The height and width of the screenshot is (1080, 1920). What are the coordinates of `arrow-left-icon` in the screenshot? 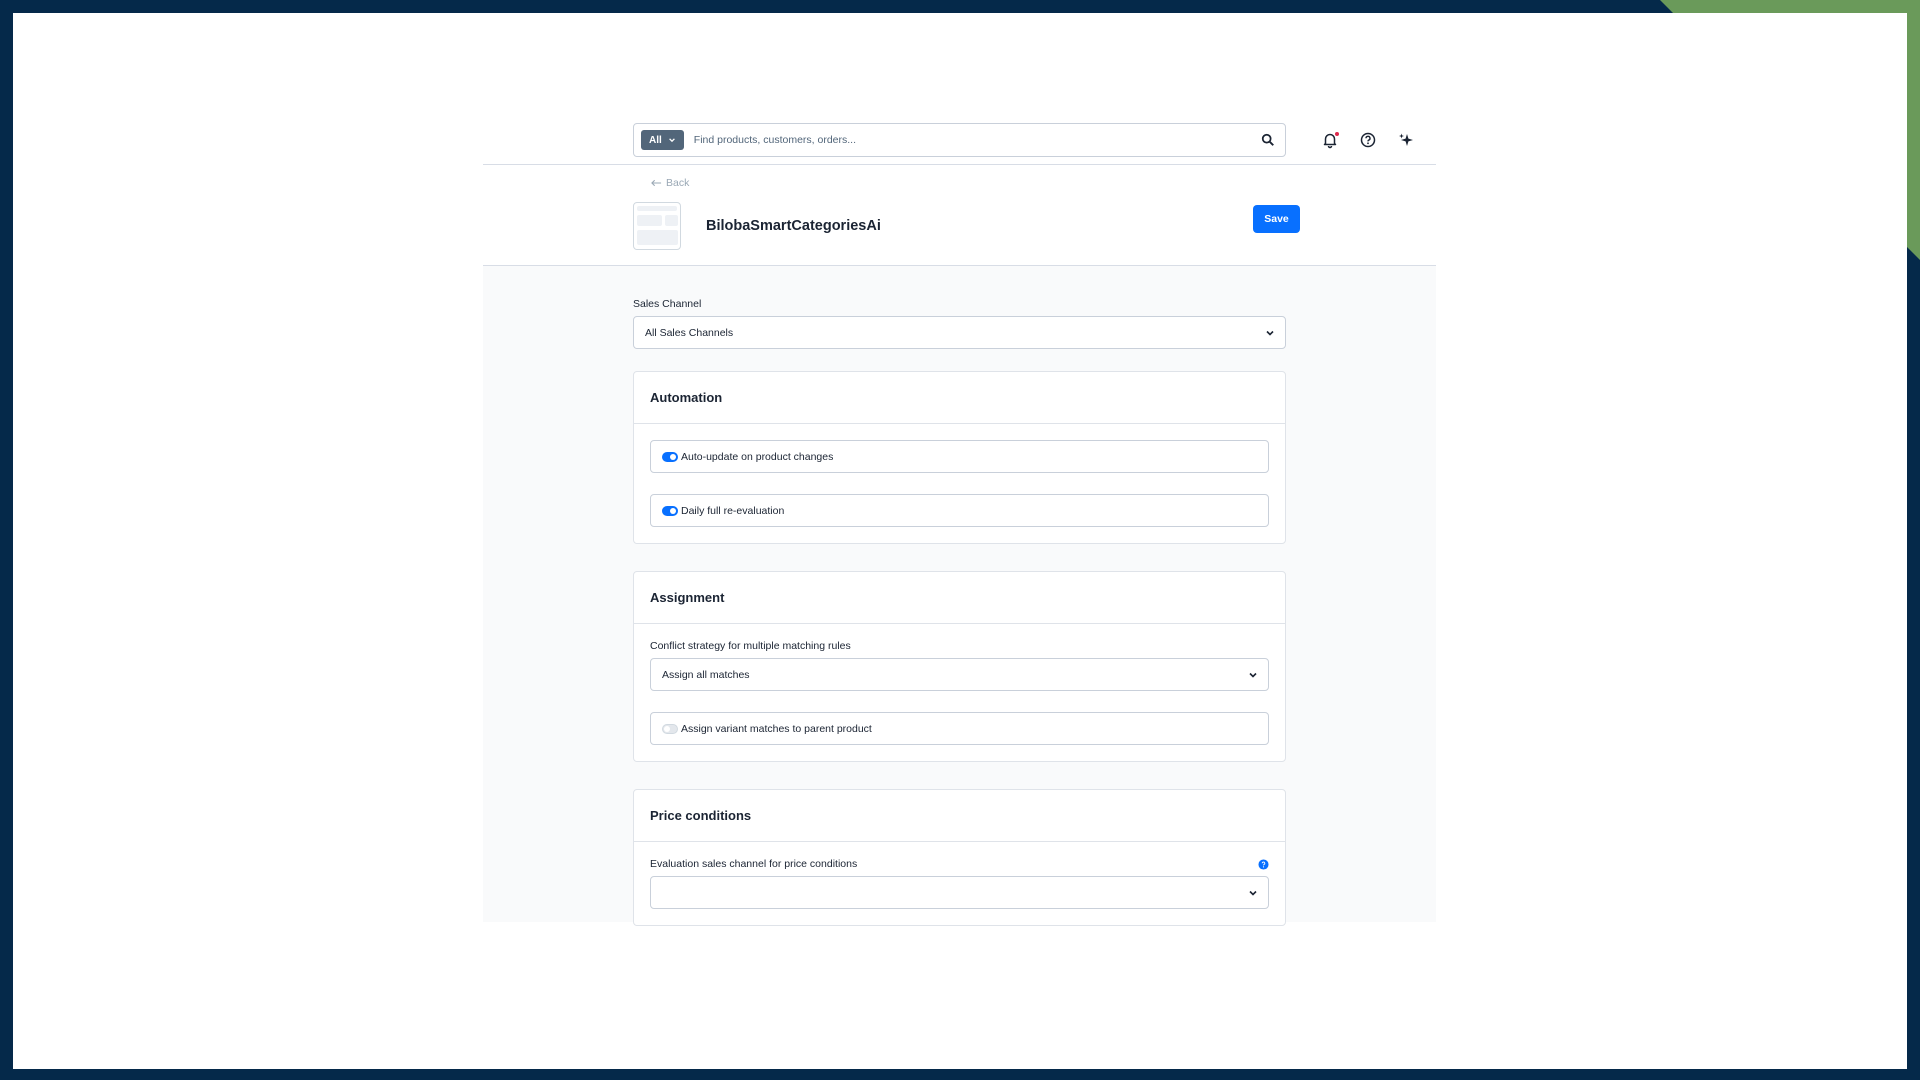 It's located at (656, 183).